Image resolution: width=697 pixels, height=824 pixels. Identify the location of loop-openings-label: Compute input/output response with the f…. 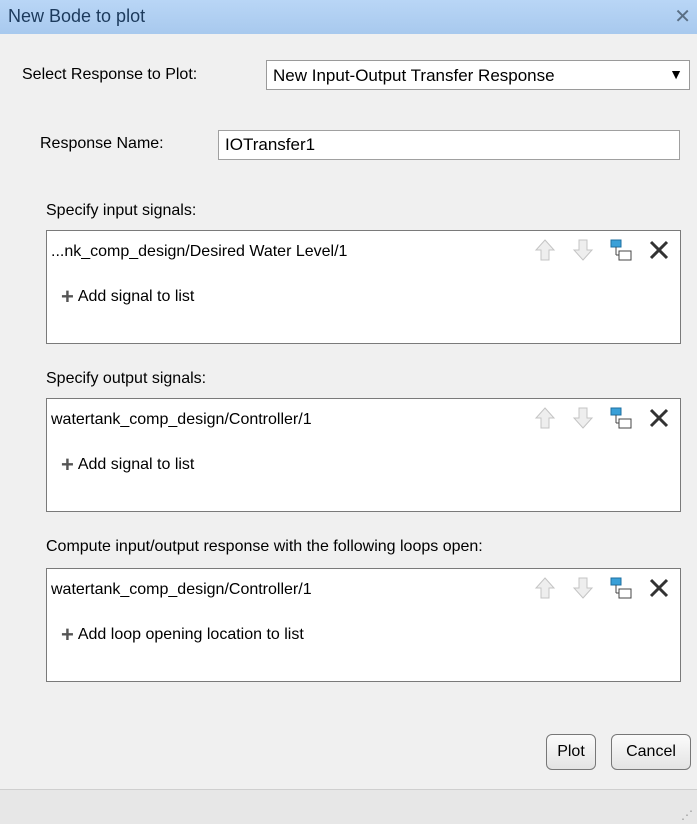
(264, 546).